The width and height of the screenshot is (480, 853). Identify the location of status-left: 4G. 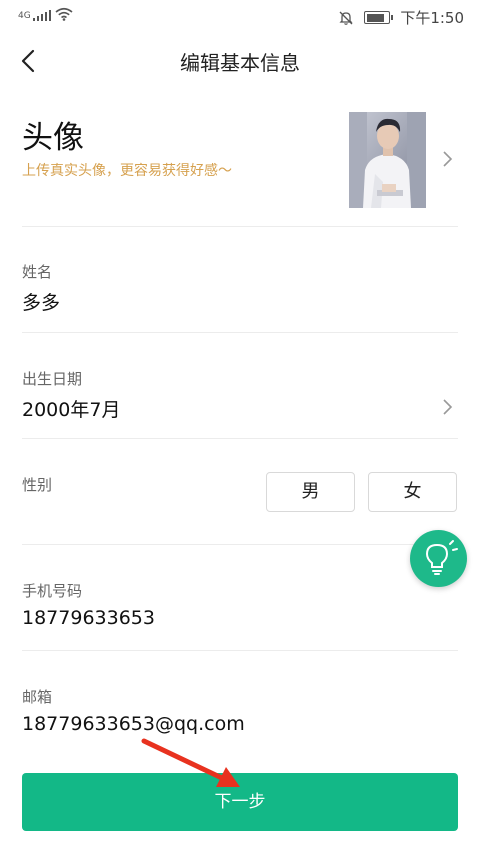
(45, 14).